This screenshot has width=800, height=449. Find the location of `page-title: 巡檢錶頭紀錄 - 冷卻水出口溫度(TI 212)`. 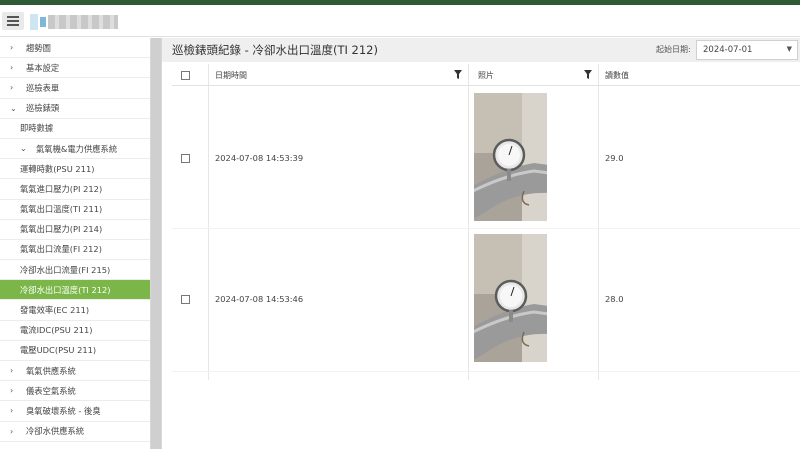

page-title: 巡檢錶頭紀錄 - 冷卻水出口溫度(TI 212) is located at coordinates (275, 50).